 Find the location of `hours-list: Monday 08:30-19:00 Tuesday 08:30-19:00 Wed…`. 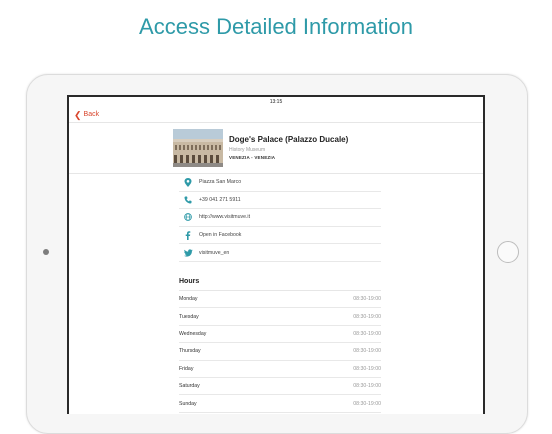

hours-list: Monday 08:30-19:00 Tuesday 08:30-19:00 Wed… is located at coordinates (280, 351).